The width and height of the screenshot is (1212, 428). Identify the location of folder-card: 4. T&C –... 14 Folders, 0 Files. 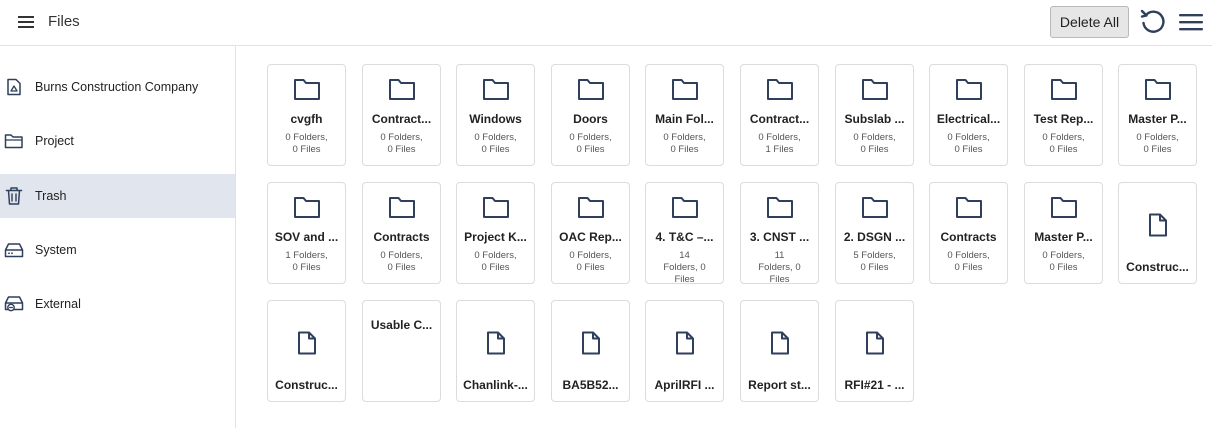
(684, 233).